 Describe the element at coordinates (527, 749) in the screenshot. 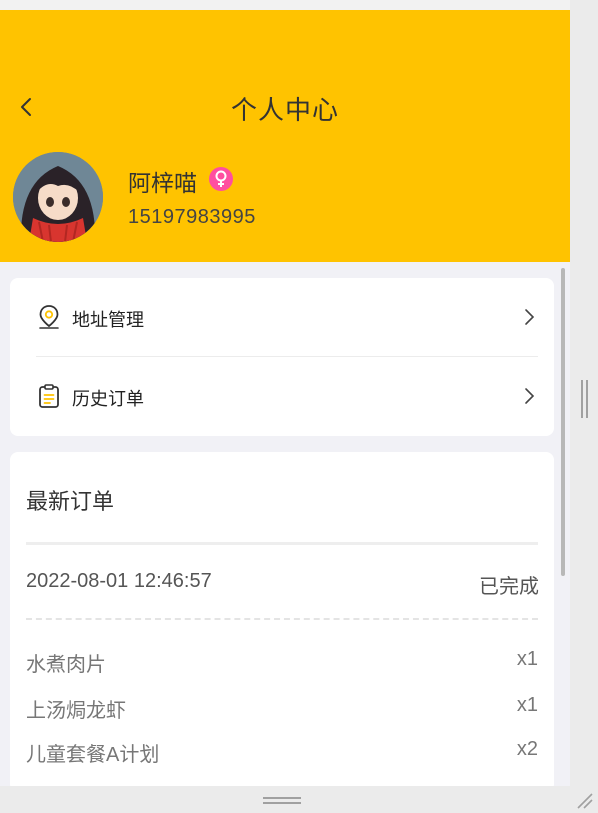

I see `order-item-qty: x2` at that location.